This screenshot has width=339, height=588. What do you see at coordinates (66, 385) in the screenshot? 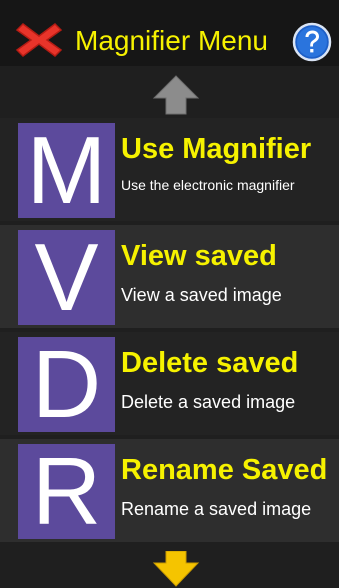
I see `menu-item-letter-tile: D` at bounding box center [66, 385].